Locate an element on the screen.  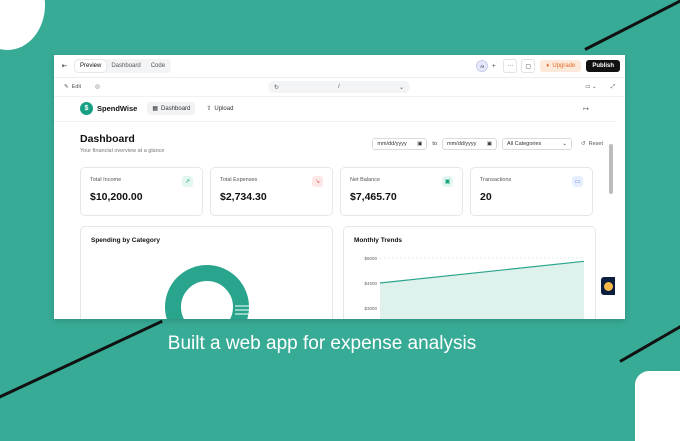
category-select: All Categories ⌄ is located at coordinates (537, 144).